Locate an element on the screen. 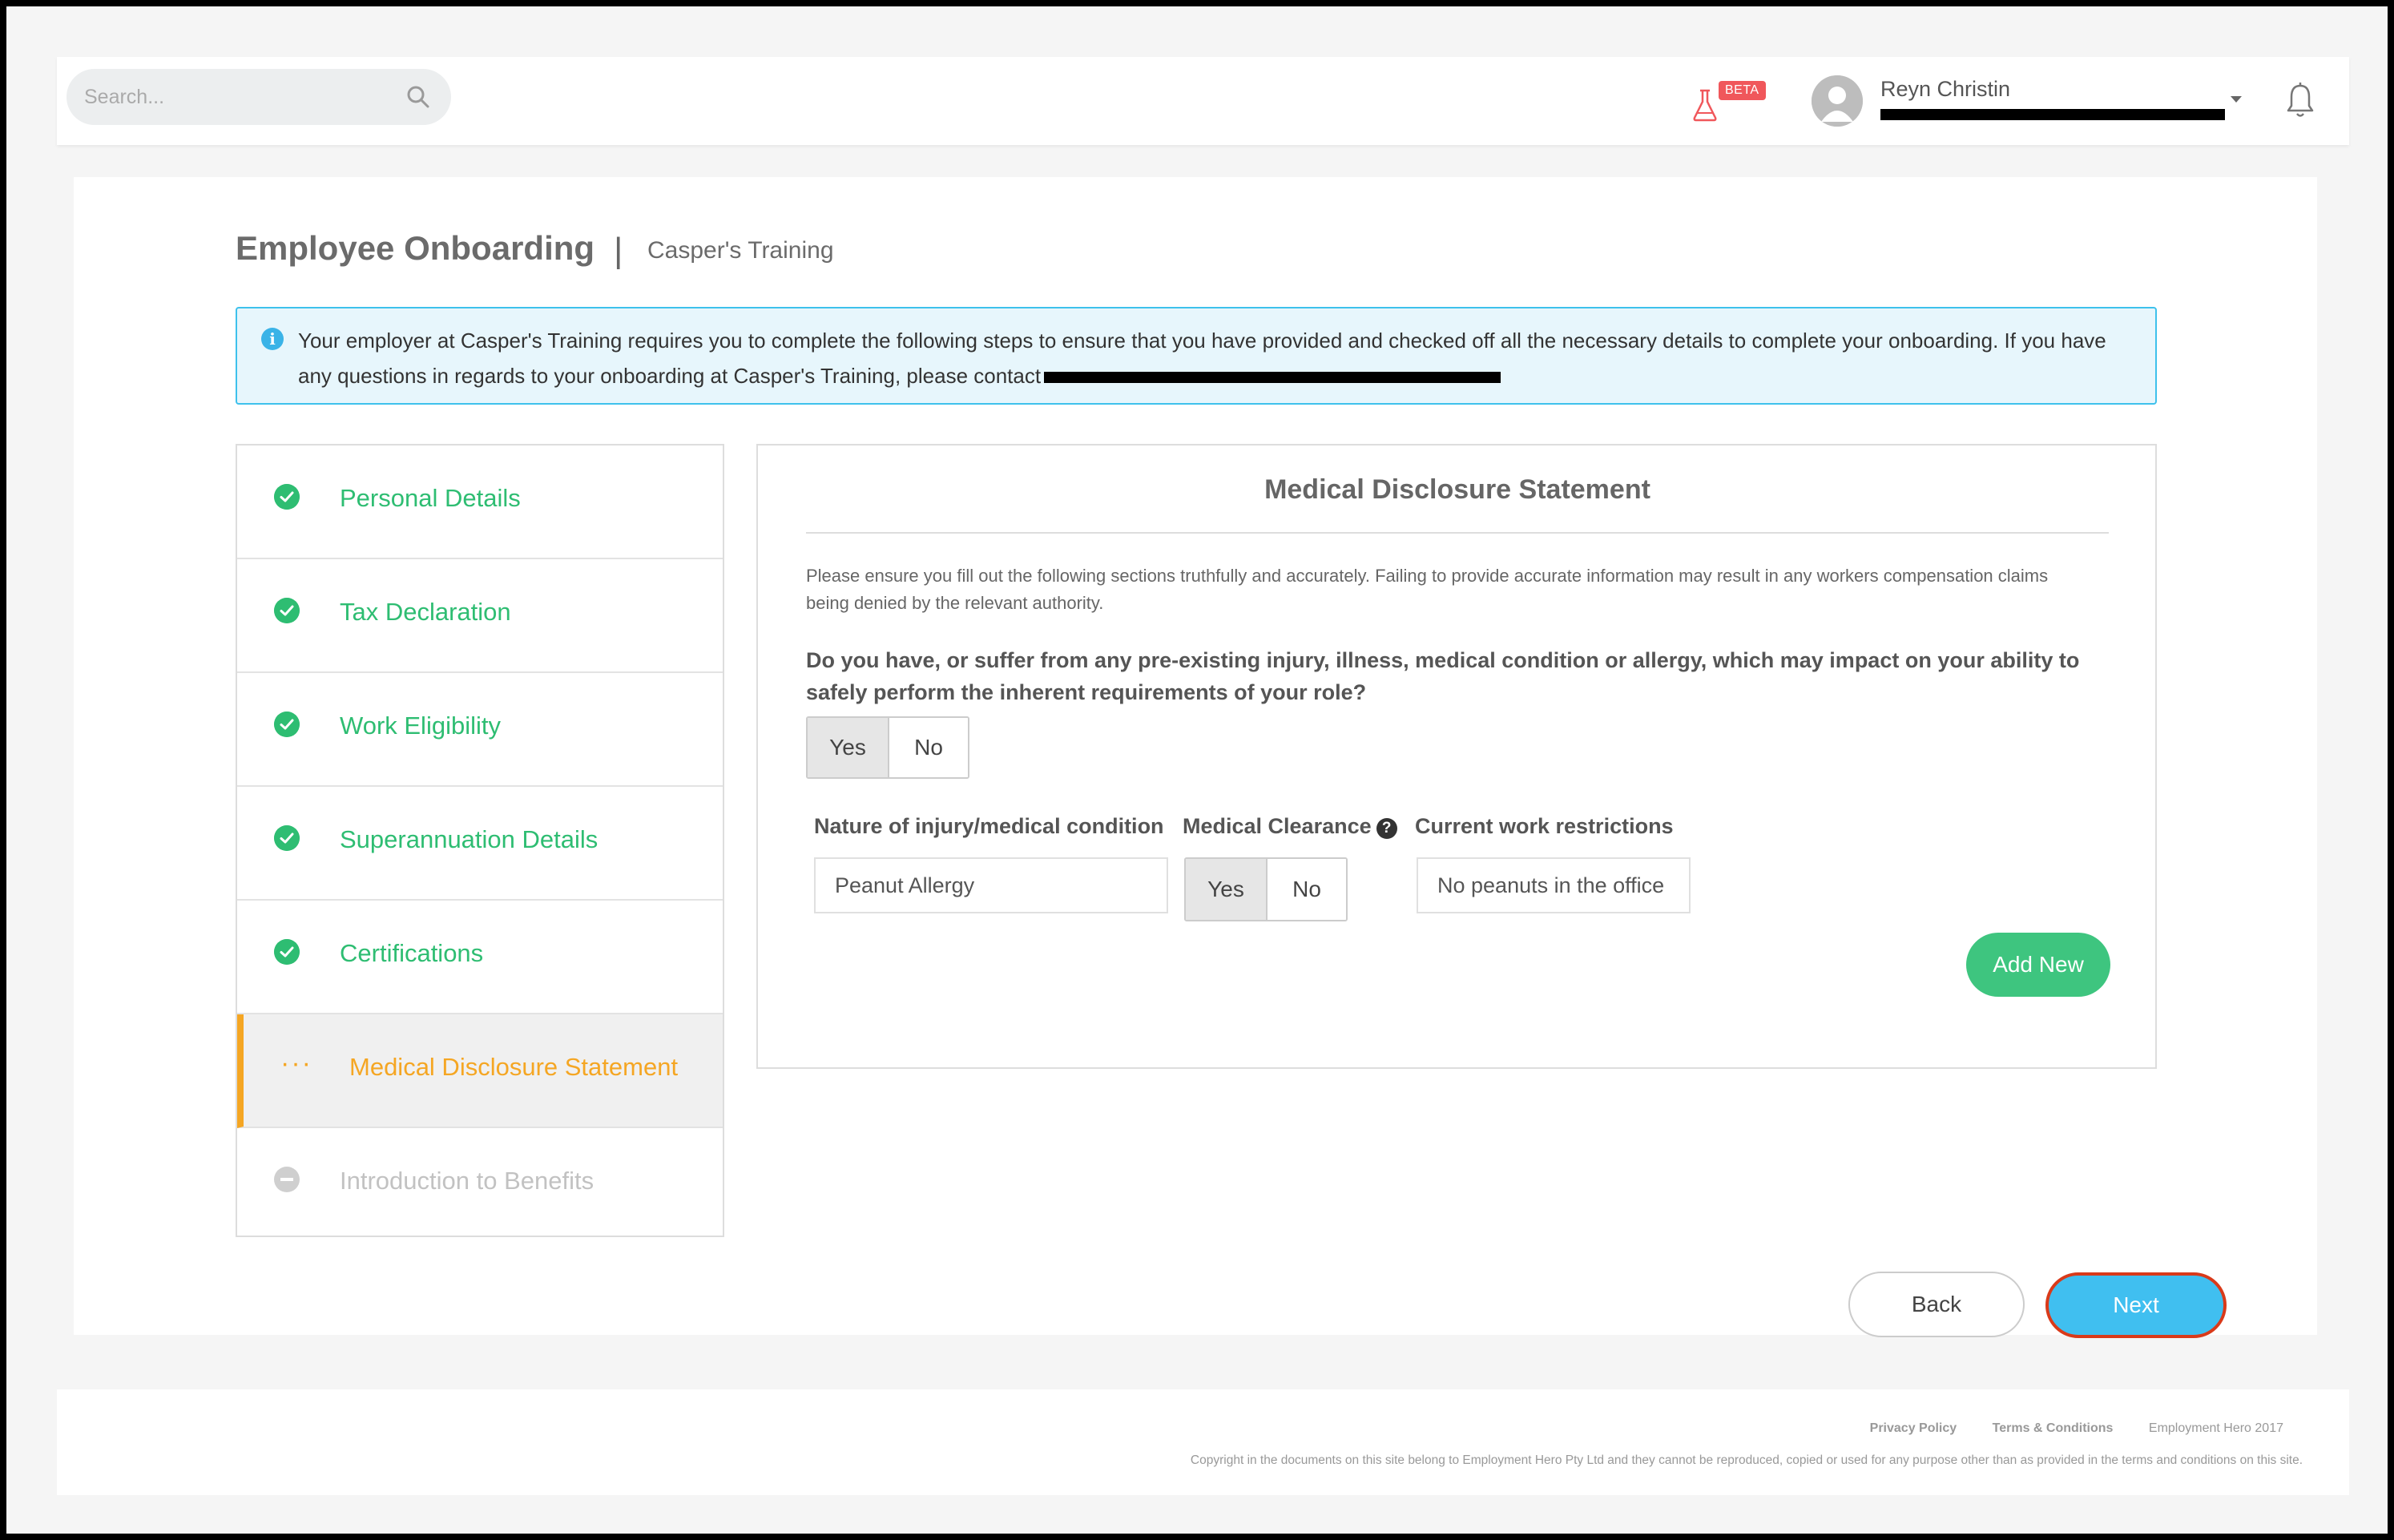  step-certifications: Certifications is located at coordinates (480, 958).